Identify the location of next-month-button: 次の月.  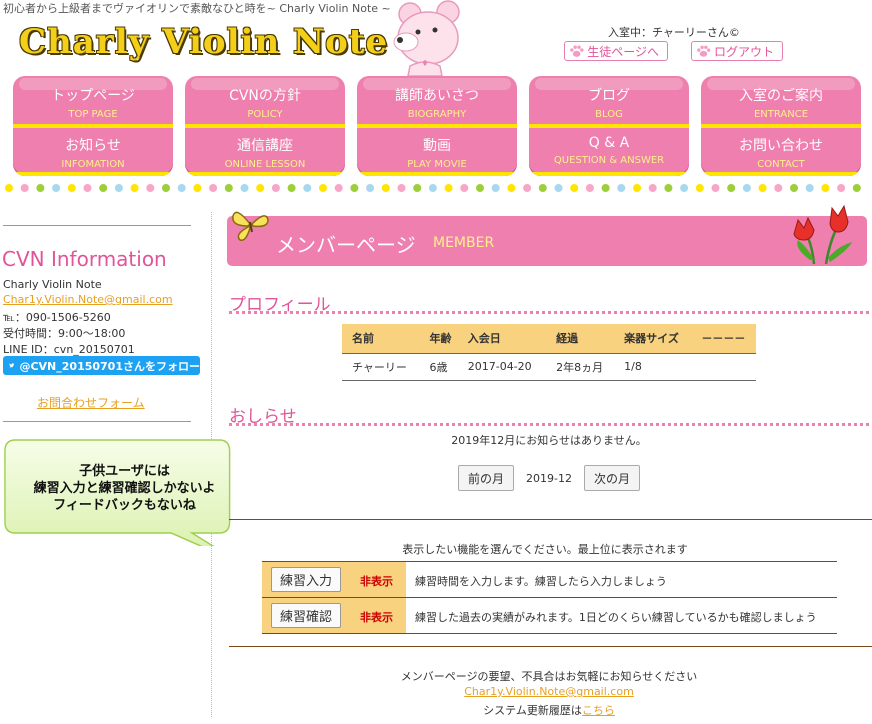
(612, 478).